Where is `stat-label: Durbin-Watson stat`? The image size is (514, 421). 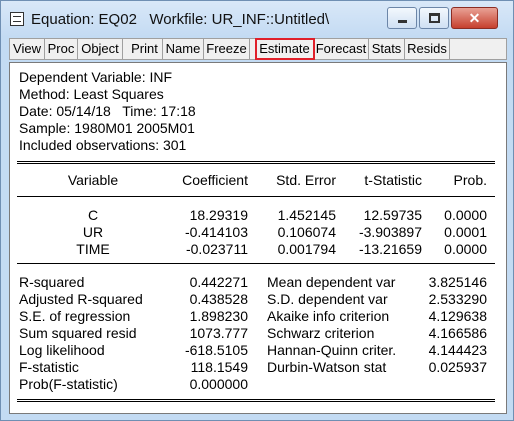
stat-label: Durbin-Watson stat is located at coordinates (327, 367).